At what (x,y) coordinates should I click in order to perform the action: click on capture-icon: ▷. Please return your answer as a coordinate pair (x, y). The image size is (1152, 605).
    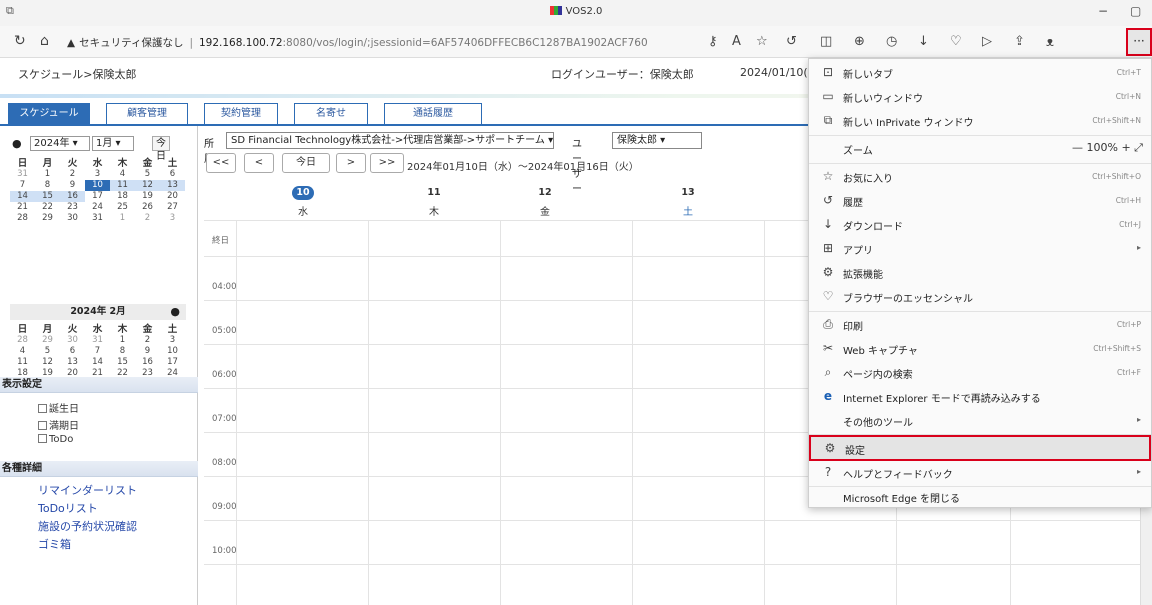
    Looking at the image, I should click on (987, 41).